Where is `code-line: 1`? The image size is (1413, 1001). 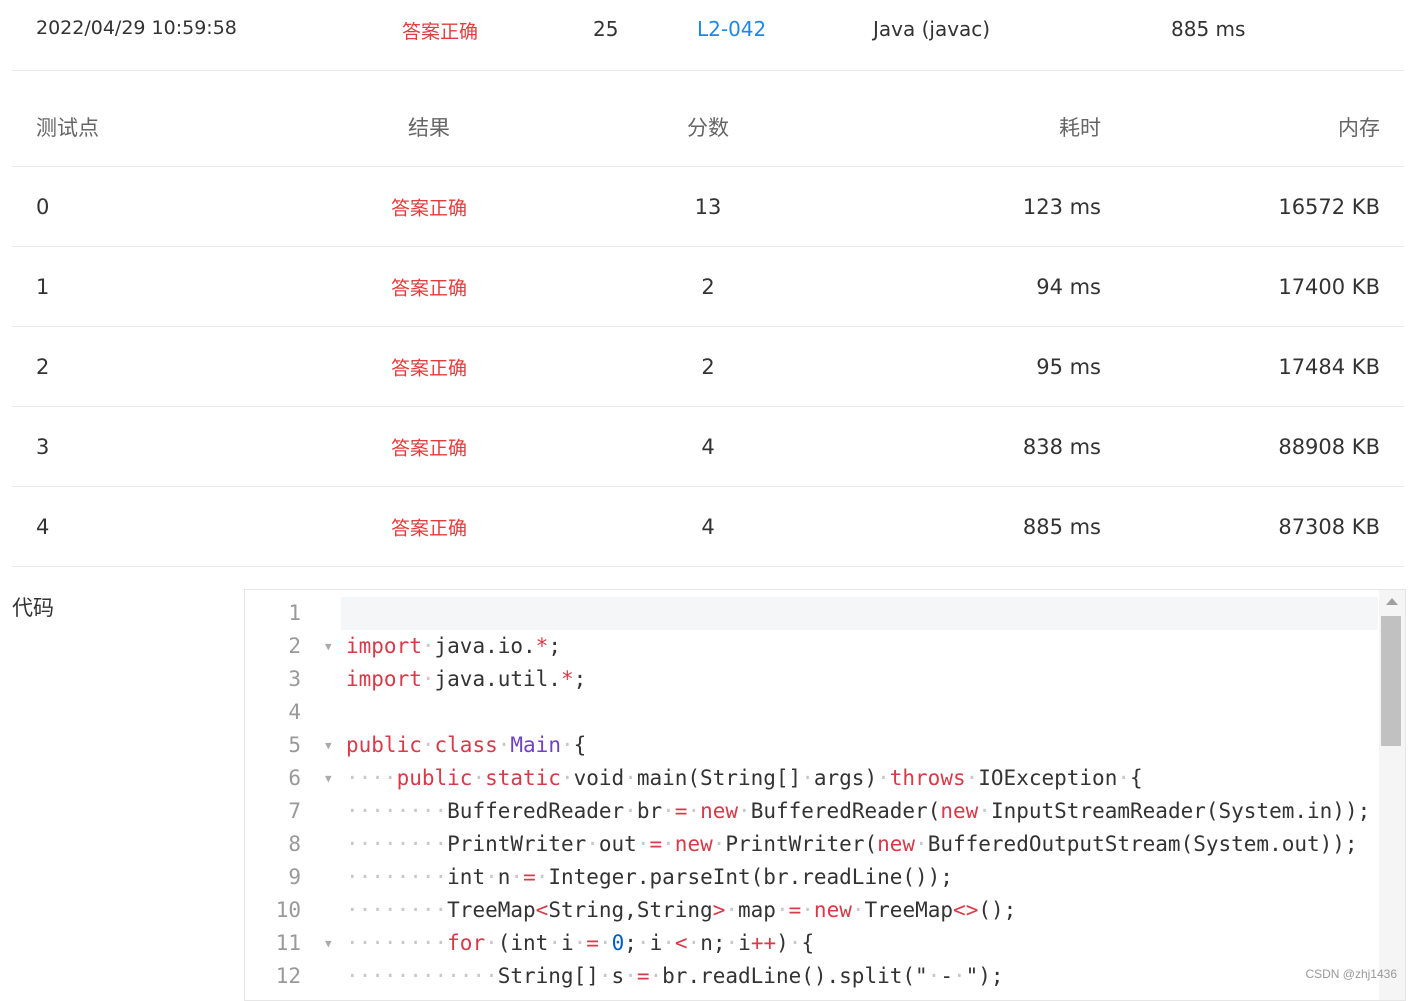
code-line: 1 is located at coordinates (811, 613).